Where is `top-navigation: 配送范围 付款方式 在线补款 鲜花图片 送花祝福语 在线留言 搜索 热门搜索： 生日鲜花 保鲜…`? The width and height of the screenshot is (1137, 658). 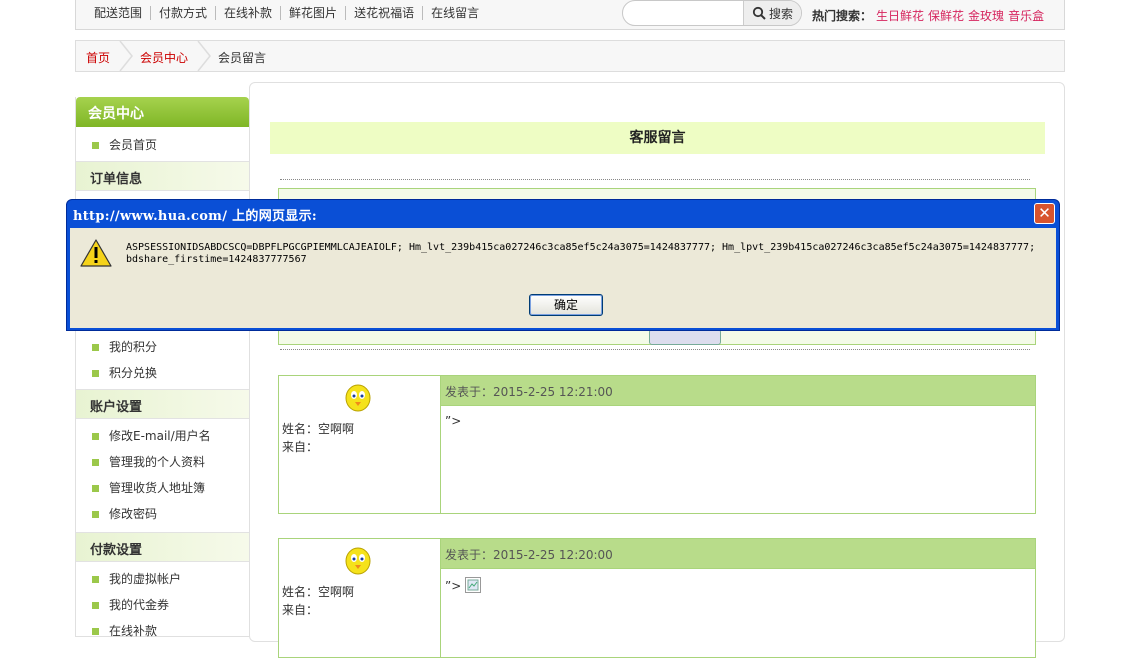
top-navigation: 配送范围 付款方式 在线补款 鲜花图片 送花祝福语 在线留言 搜索 热门搜索： 生日鲜花 保鲜… is located at coordinates (570, 15).